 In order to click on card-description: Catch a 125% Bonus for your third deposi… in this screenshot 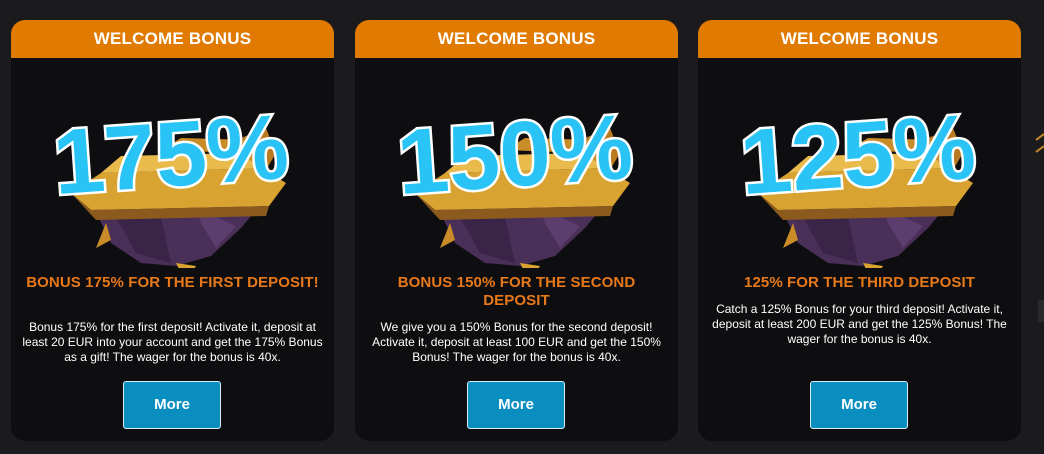, I will do `click(859, 324)`.